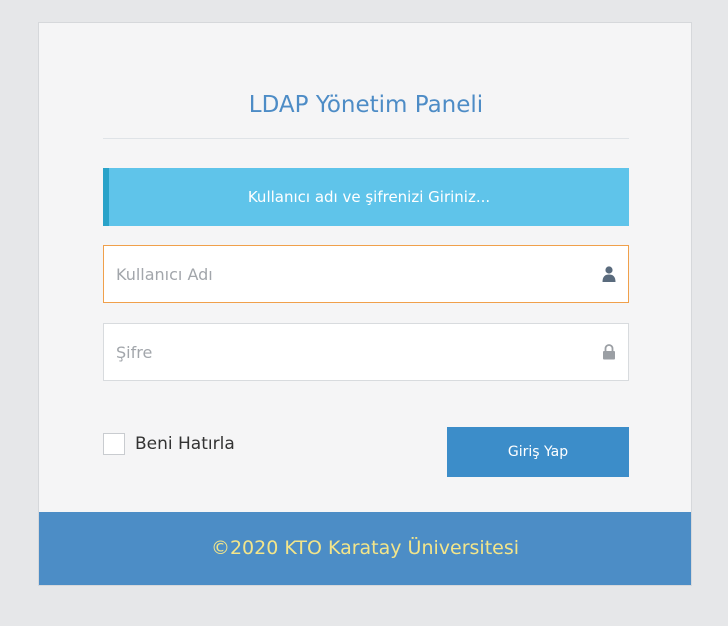 The width and height of the screenshot is (728, 626). I want to click on user-icon, so click(609, 274).